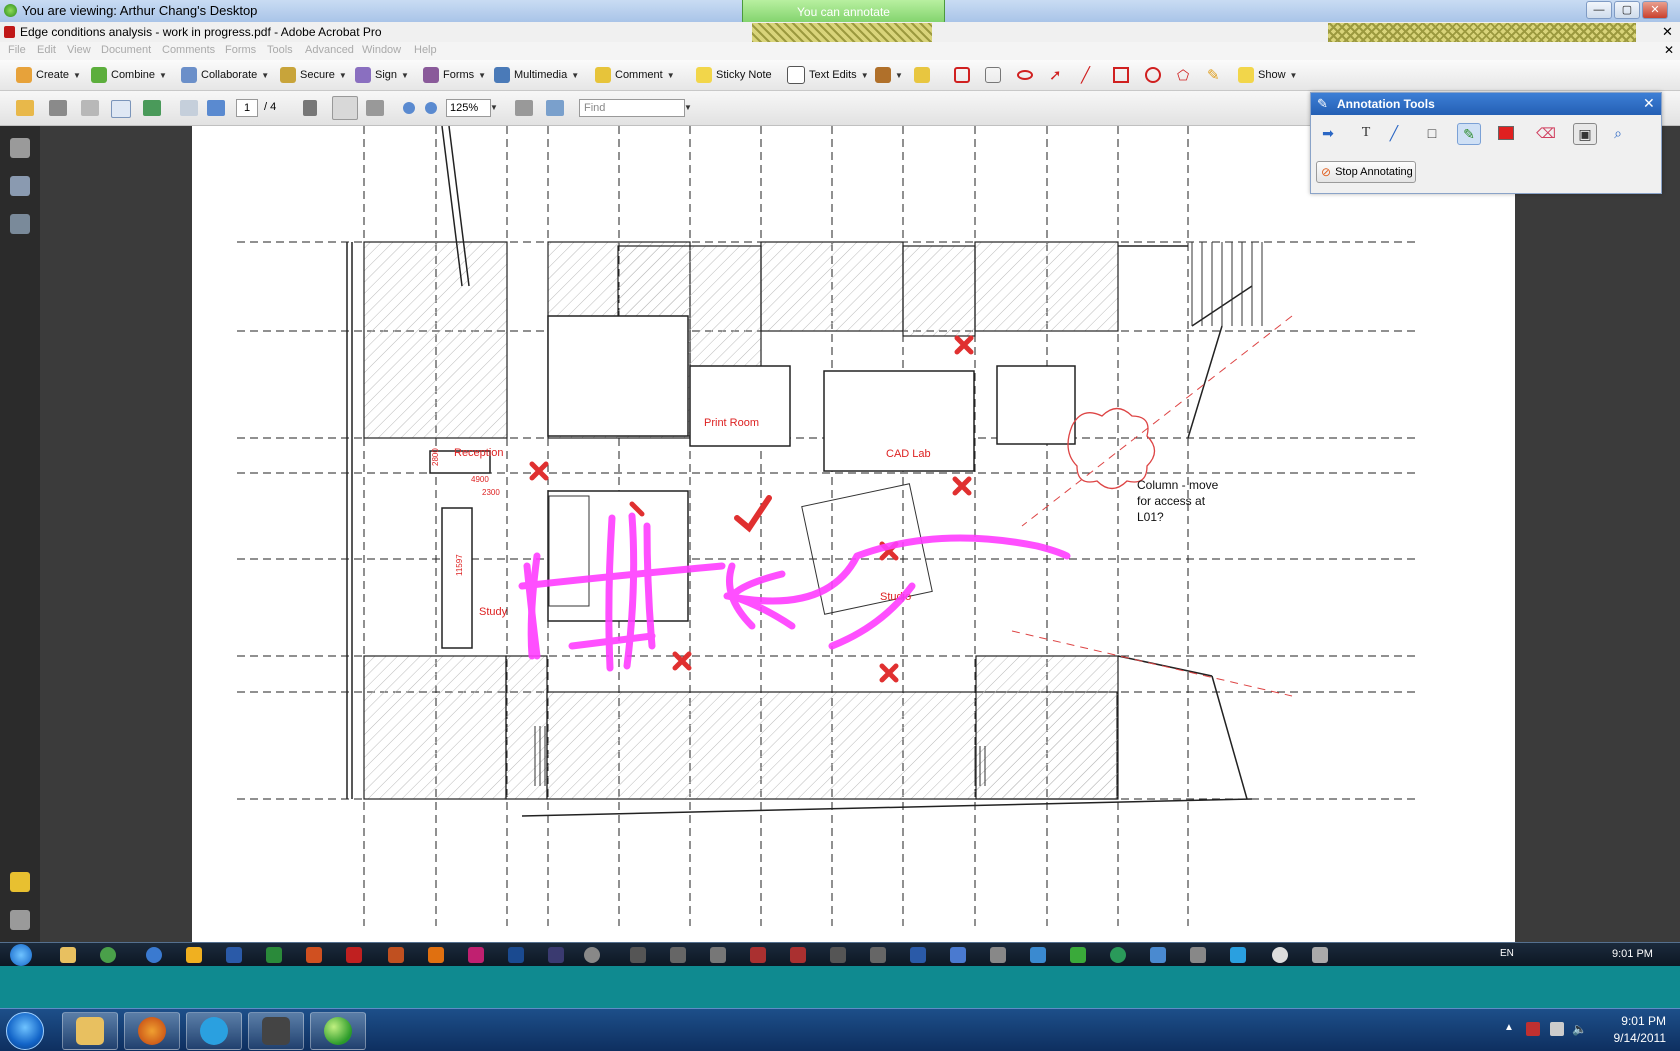  What do you see at coordinates (1511, 1029) in the screenshot?
I see `tray-expand-icon: ▲` at bounding box center [1511, 1029].